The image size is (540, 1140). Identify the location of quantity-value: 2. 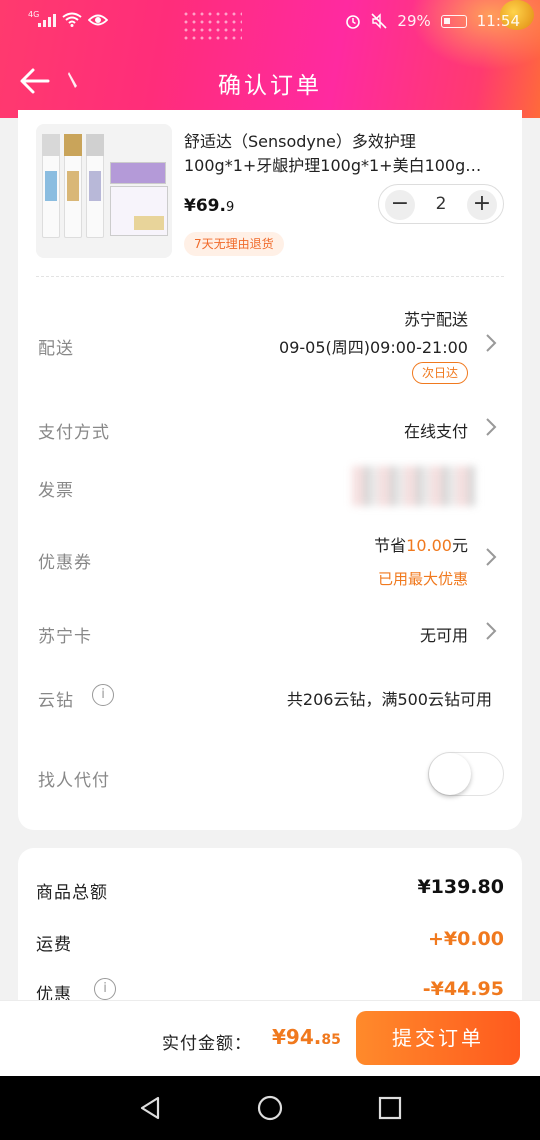
(441, 204).